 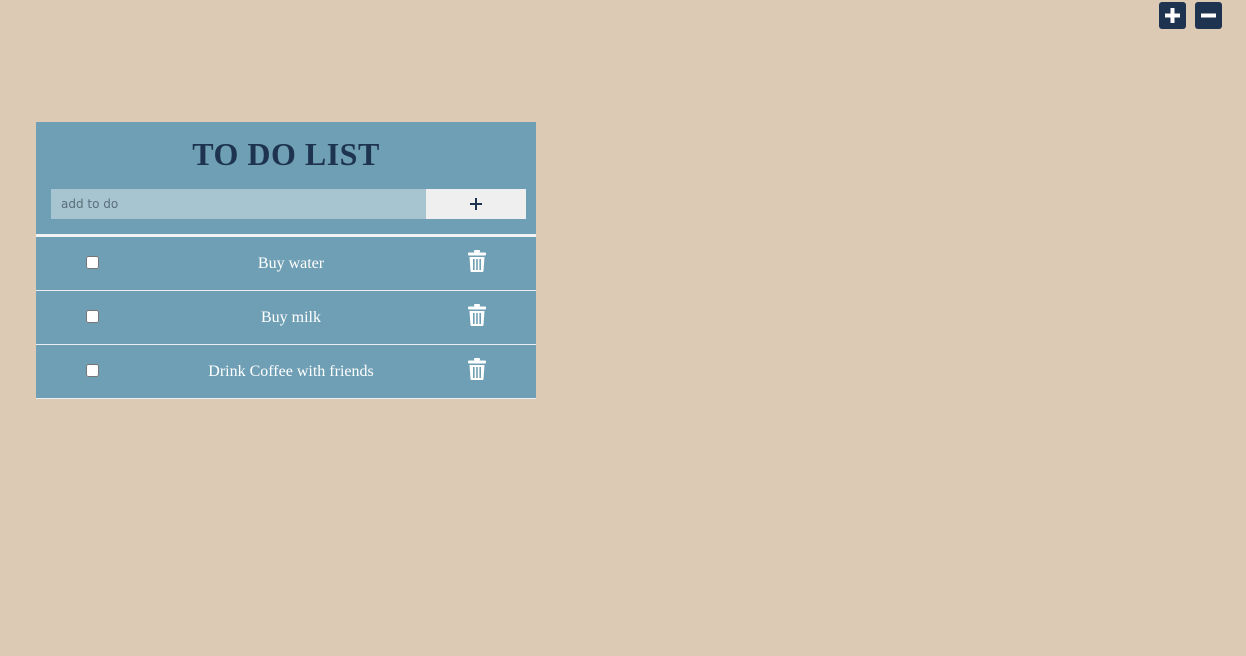 What do you see at coordinates (1190, 15) in the screenshot?
I see `zoom-controls` at bounding box center [1190, 15].